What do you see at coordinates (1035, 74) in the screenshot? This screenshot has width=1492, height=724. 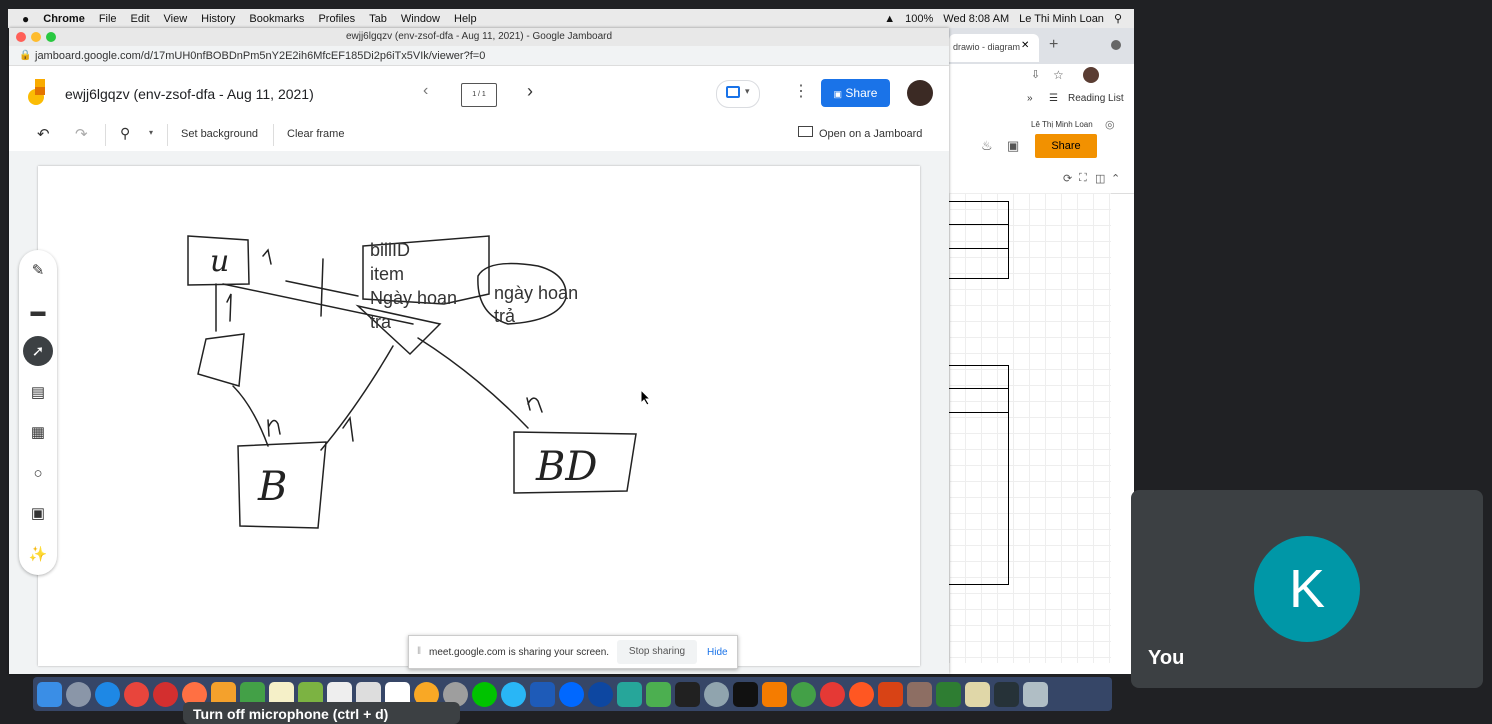 I see `install-icon: ⇩` at bounding box center [1035, 74].